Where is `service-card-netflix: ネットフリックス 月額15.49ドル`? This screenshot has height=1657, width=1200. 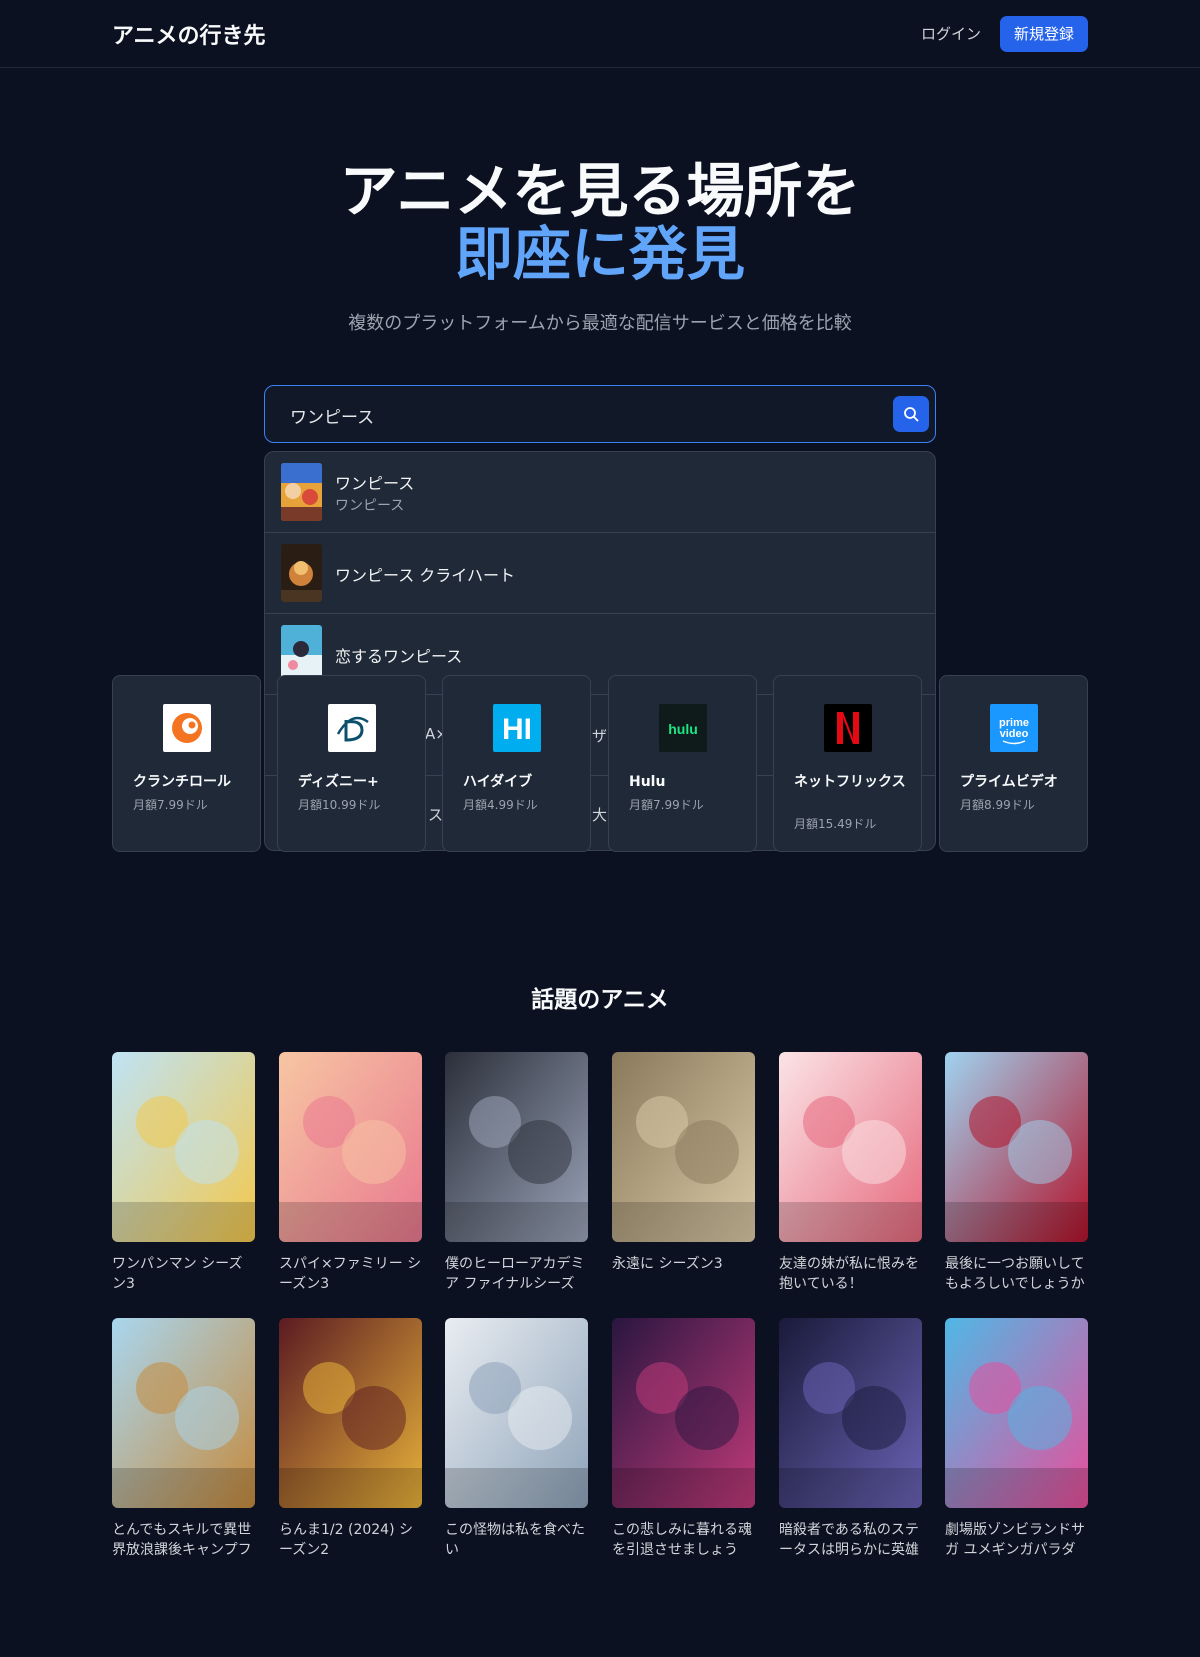
service-card-netflix: ネットフリックス 月額15.49ドル is located at coordinates (847, 763).